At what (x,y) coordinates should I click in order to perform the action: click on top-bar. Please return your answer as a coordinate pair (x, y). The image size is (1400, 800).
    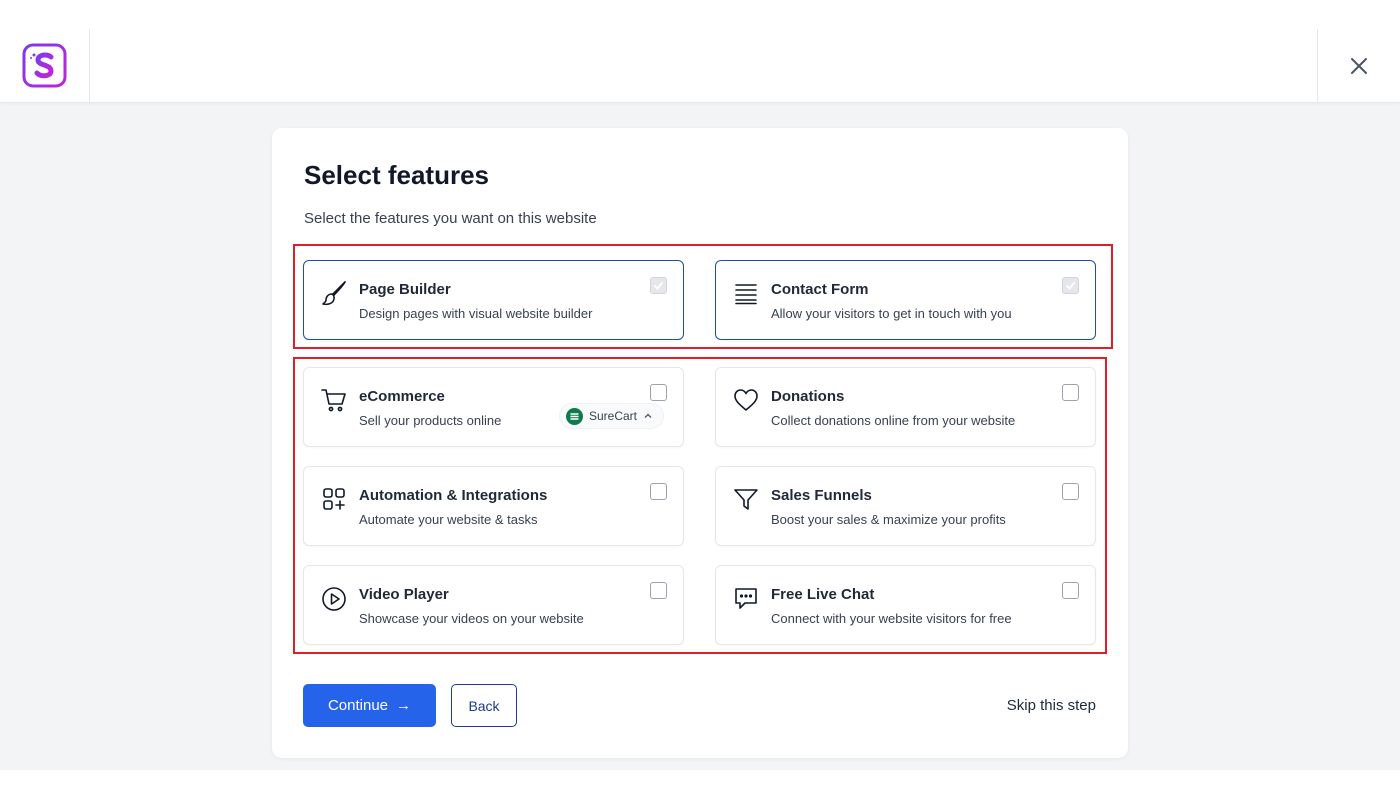
    Looking at the image, I should click on (700, 51).